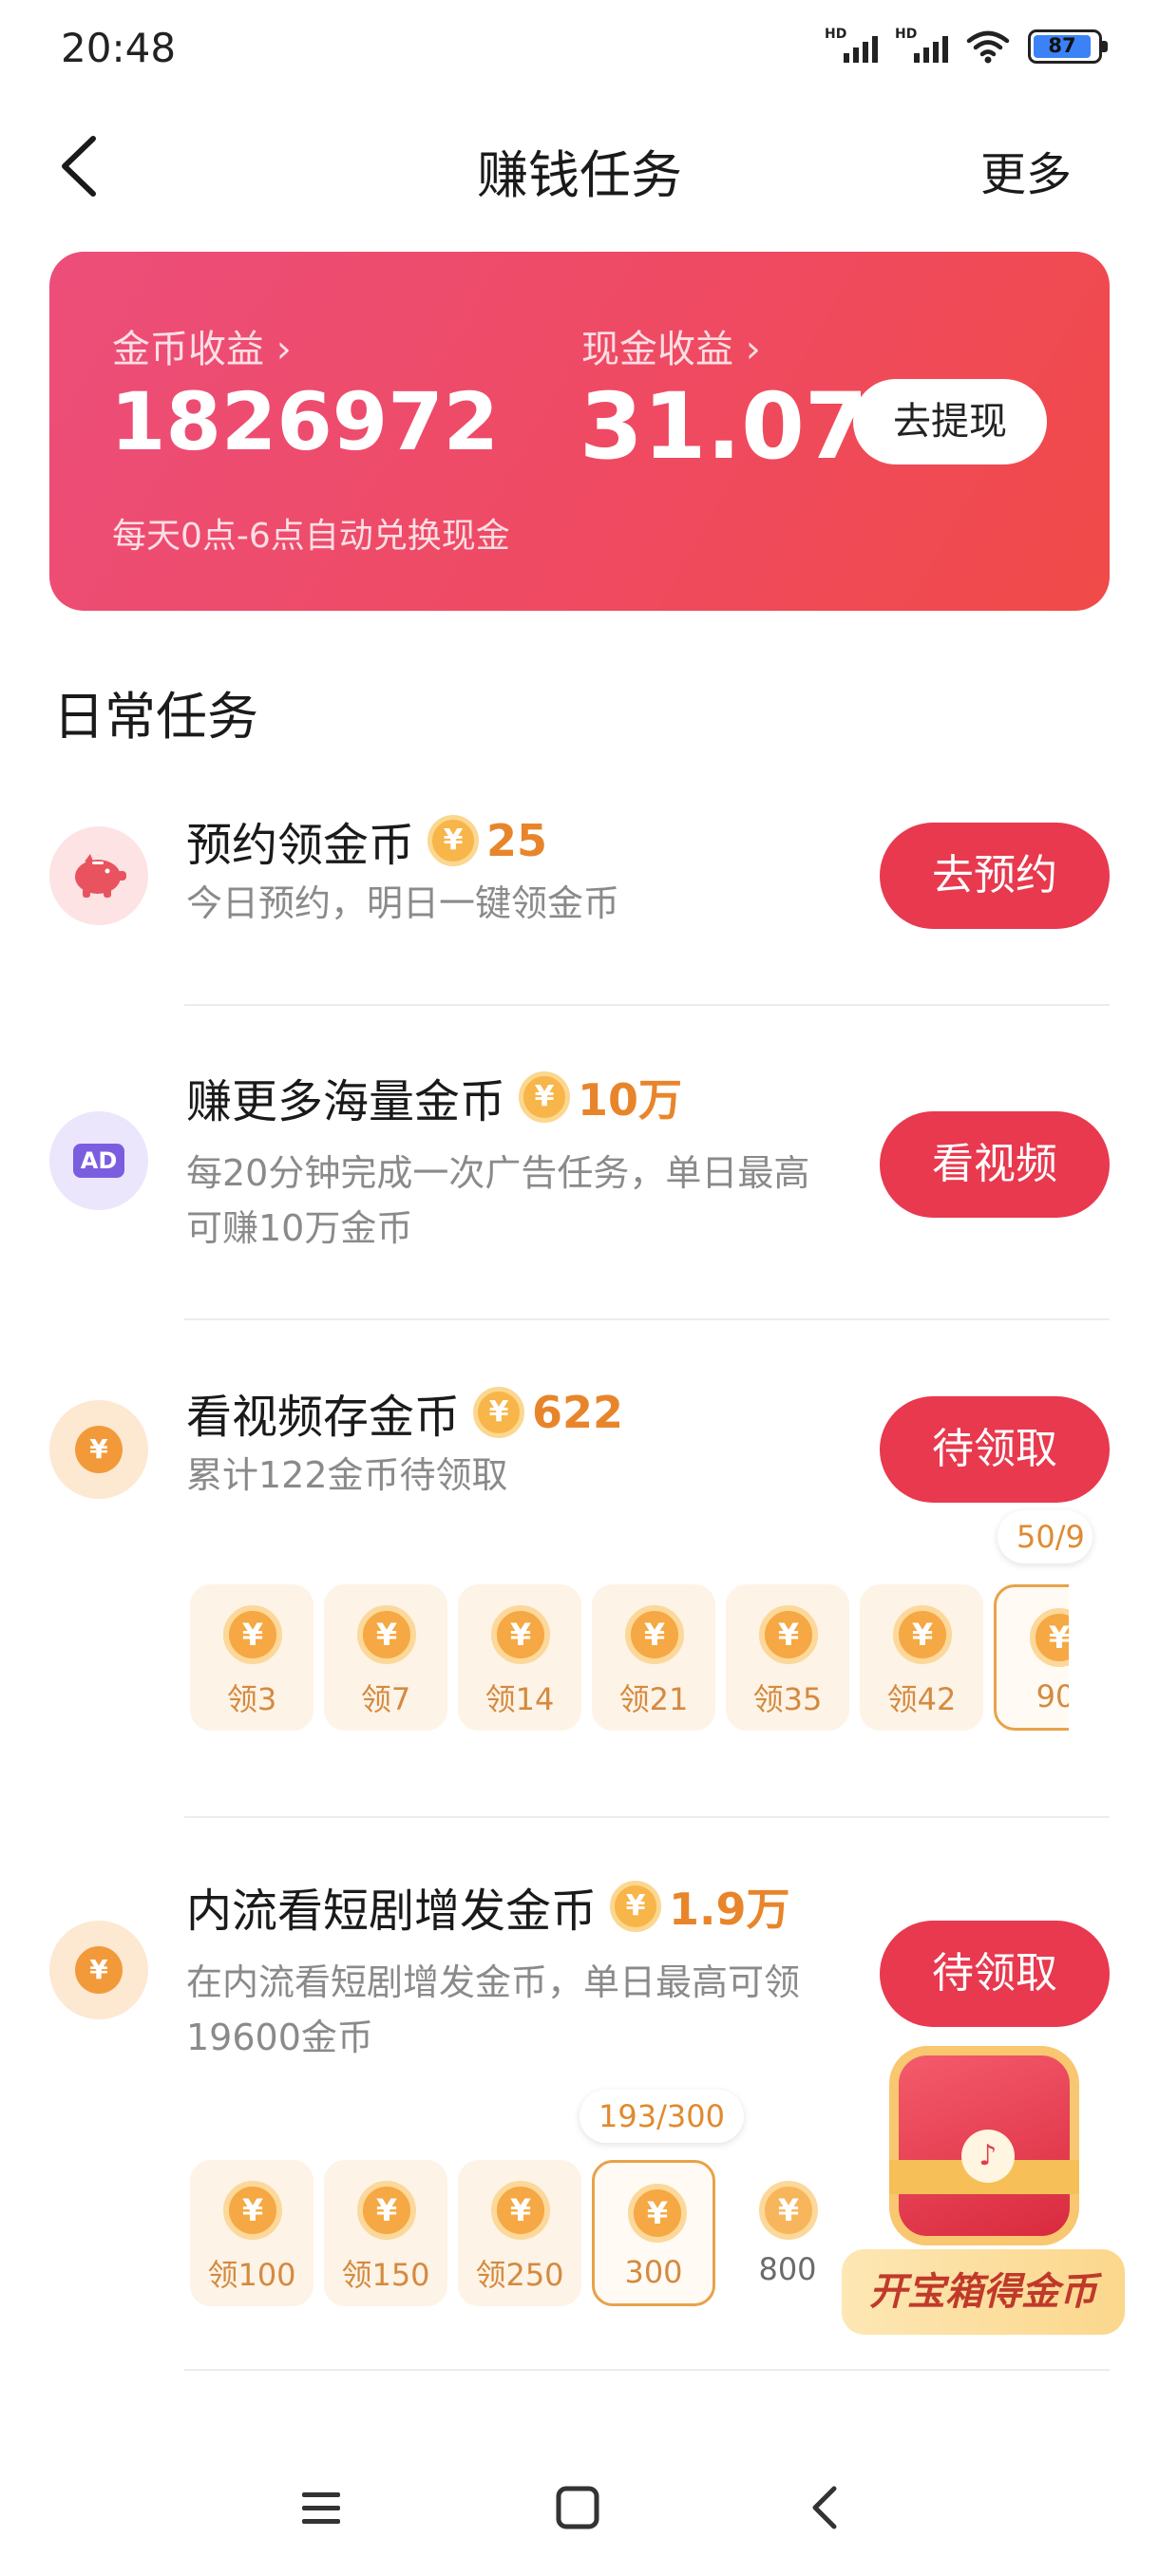 The image size is (1159, 2576). I want to click on reward-chip: ¥ 领42, so click(921, 1657).